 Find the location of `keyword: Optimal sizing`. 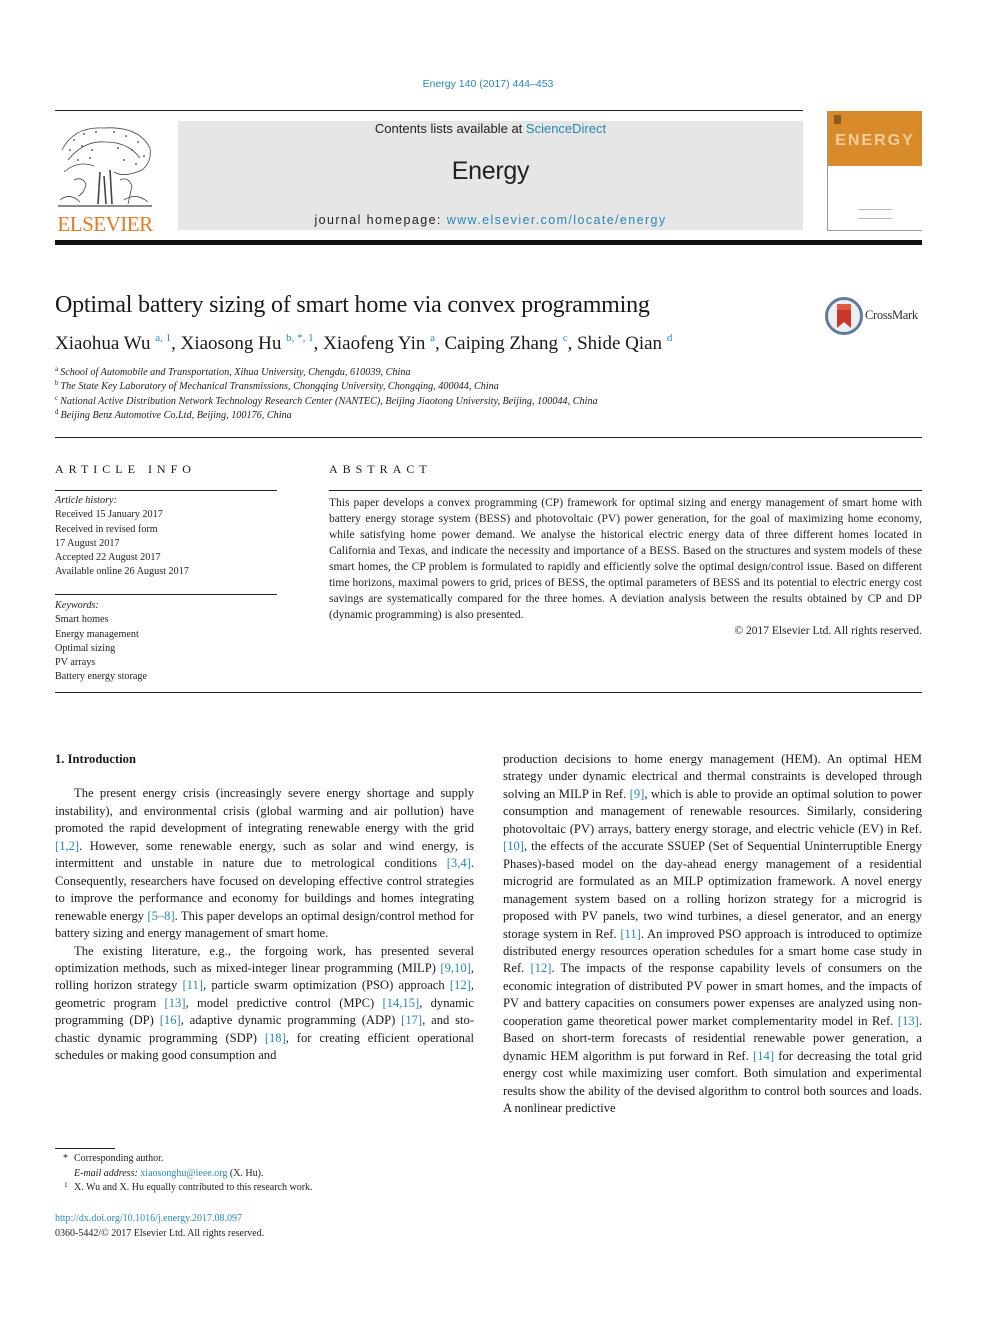

keyword: Optimal sizing is located at coordinates (85, 648).